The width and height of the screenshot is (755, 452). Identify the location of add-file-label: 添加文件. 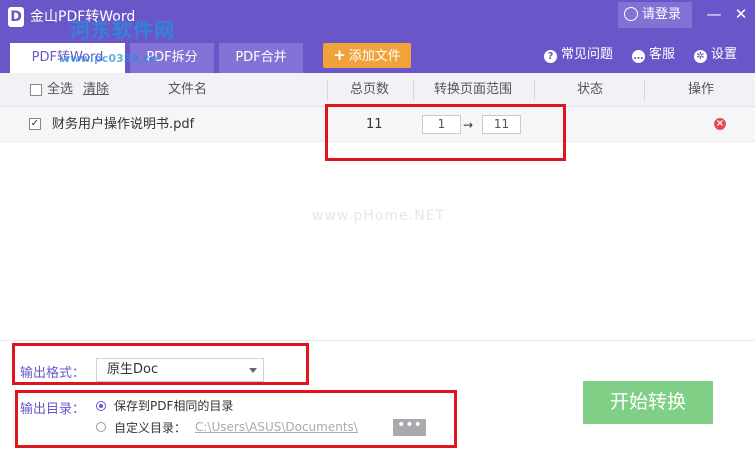
(374, 56).